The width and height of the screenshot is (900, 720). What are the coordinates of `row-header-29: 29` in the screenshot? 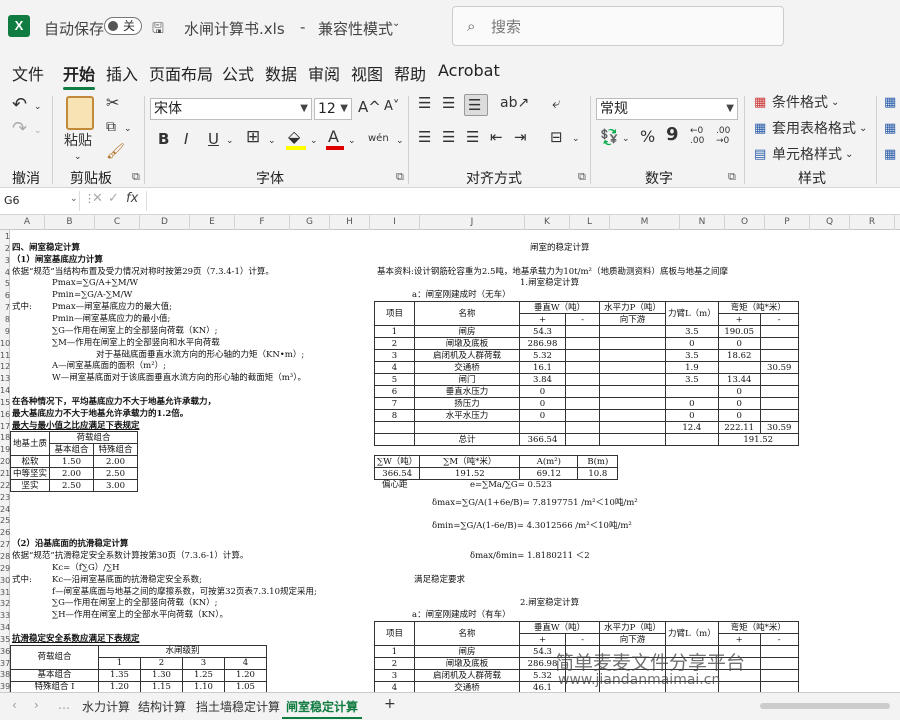 It's located at (5, 569).